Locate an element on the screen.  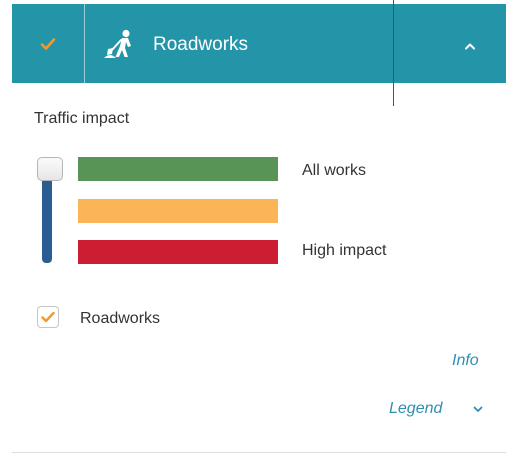
panel-bottom-divider is located at coordinates (259, 452).